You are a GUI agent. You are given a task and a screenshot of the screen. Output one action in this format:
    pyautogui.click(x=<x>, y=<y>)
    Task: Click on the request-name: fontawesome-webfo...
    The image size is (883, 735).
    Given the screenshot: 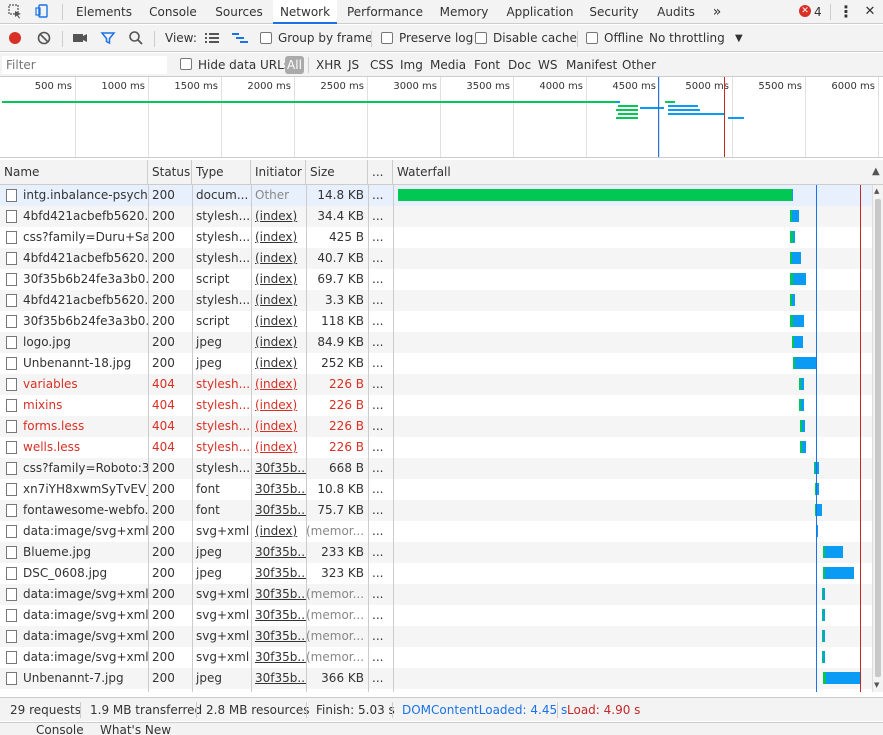 What is the action you would take?
    pyautogui.click(x=83, y=510)
    